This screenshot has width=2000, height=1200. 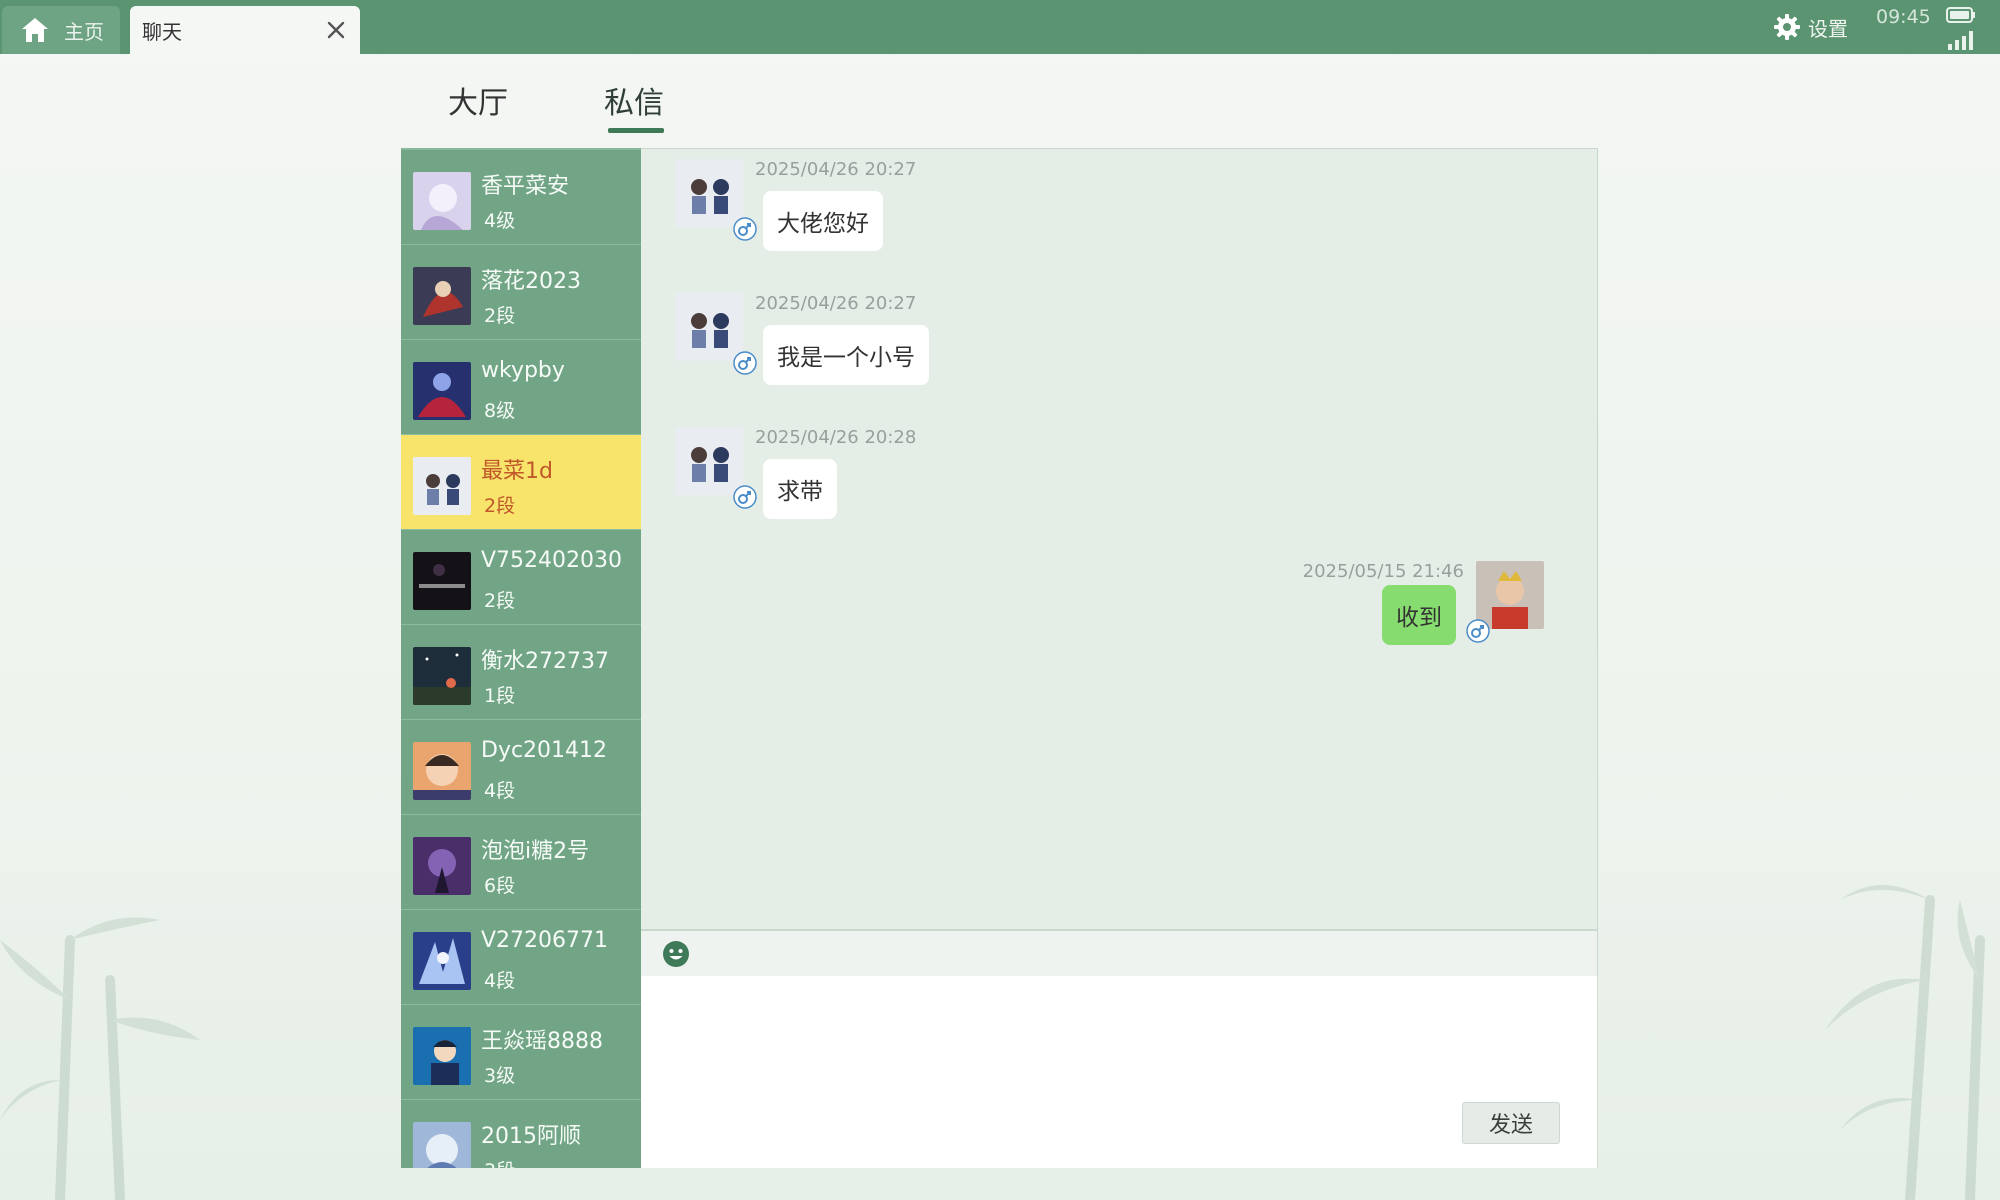 I want to click on input-toolbar, so click(x=1119, y=953).